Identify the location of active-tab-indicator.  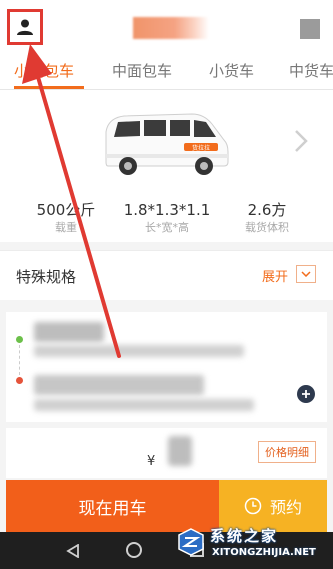
(49, 87).